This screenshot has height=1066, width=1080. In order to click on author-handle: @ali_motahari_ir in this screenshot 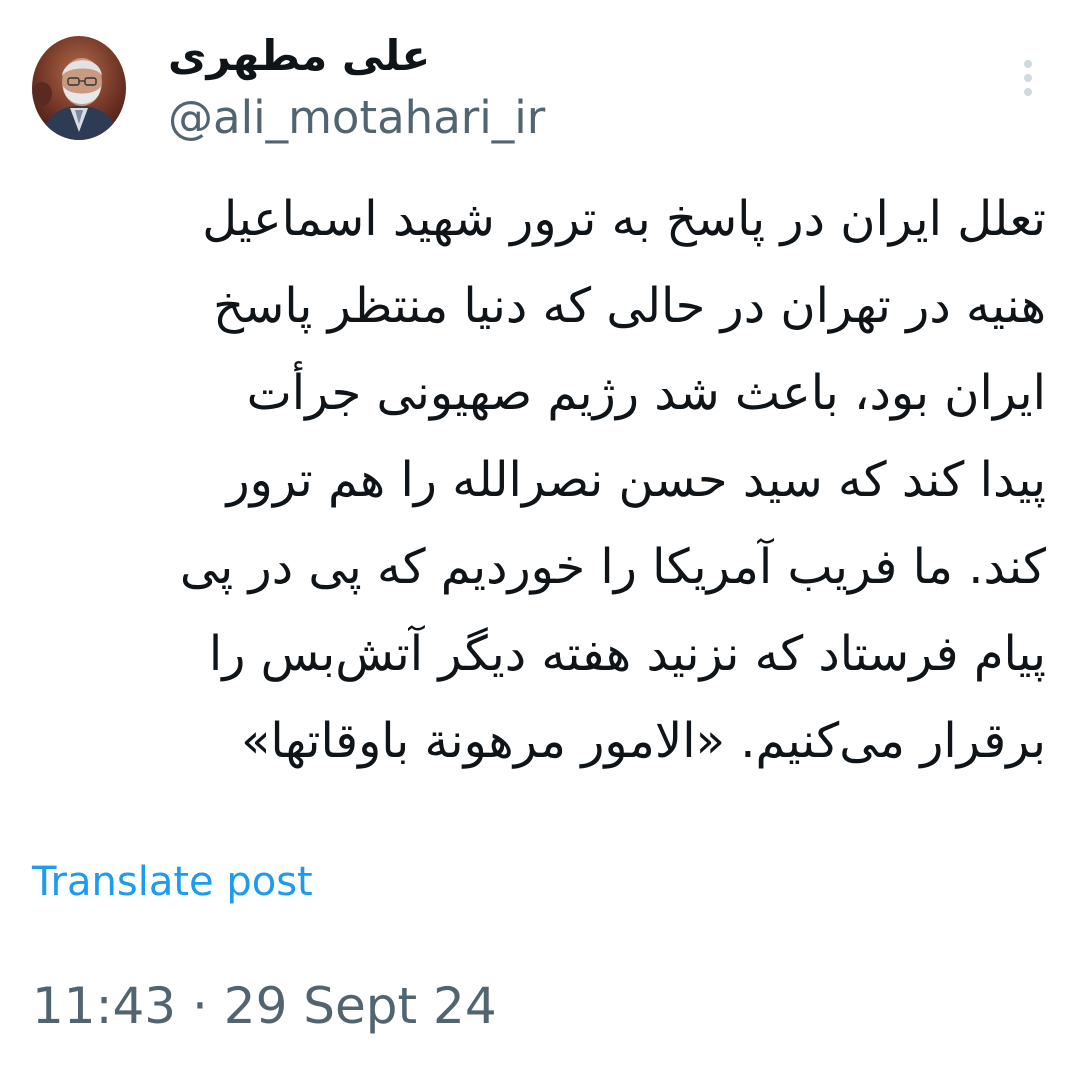, I will do `click(356, 118)`.